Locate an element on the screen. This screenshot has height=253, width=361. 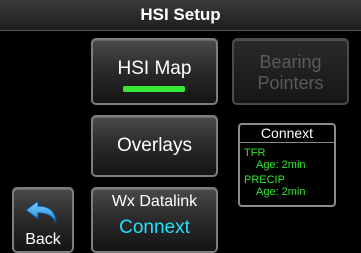
page-title: HSI Setup is located at coordinates (180, 15).